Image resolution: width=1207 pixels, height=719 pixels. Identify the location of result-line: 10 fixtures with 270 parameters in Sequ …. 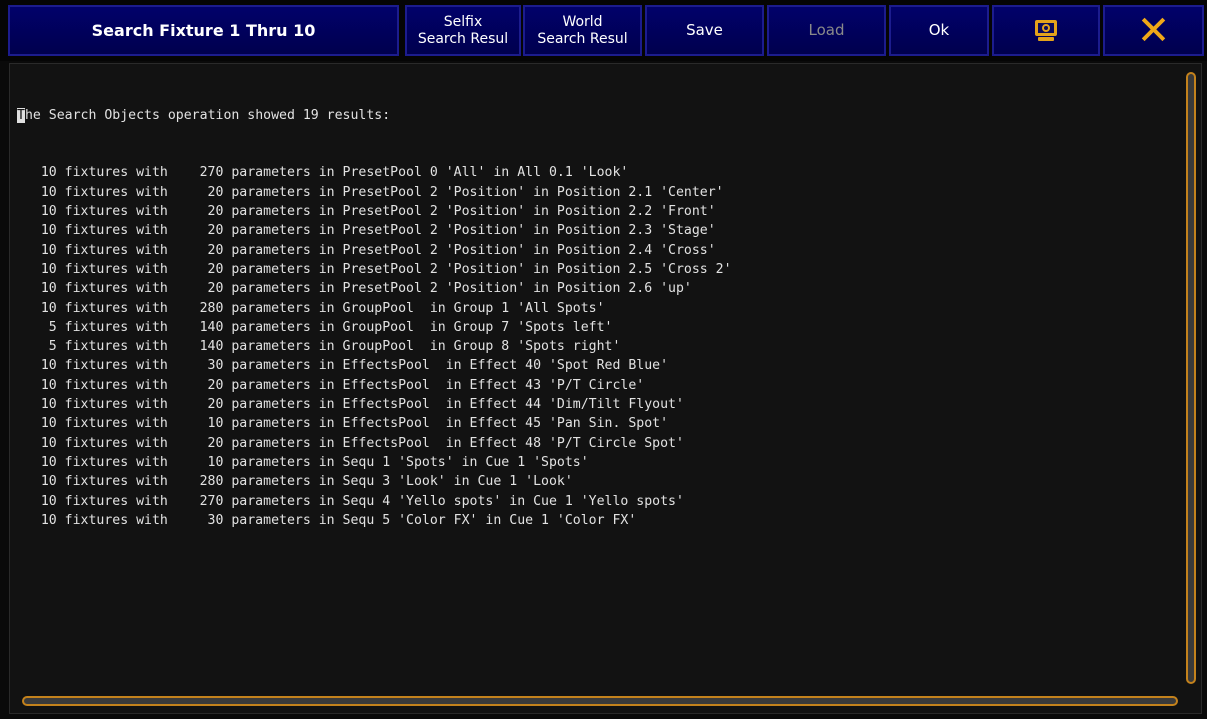
(350, 501).